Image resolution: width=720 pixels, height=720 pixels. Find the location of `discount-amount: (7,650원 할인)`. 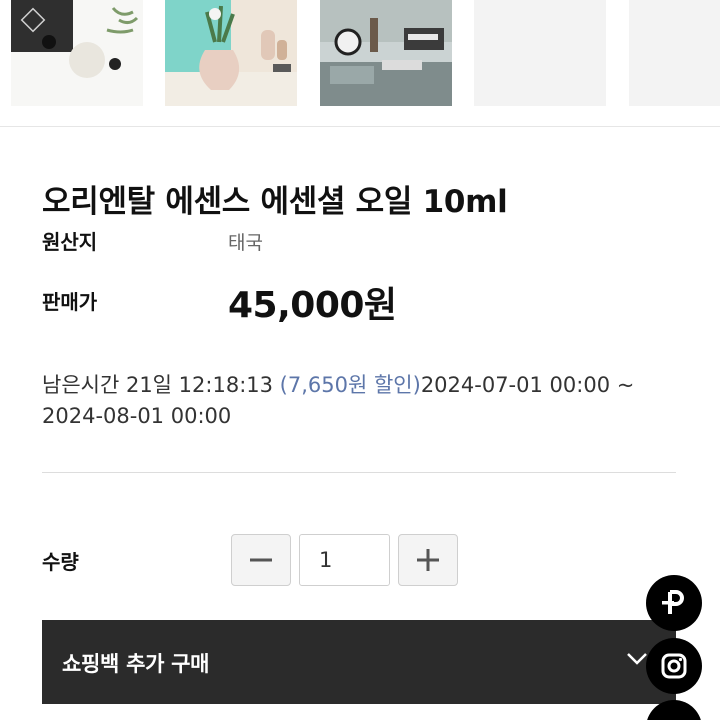

discount-amount: (7,650원 할인) is located at coordinates (350, 385).